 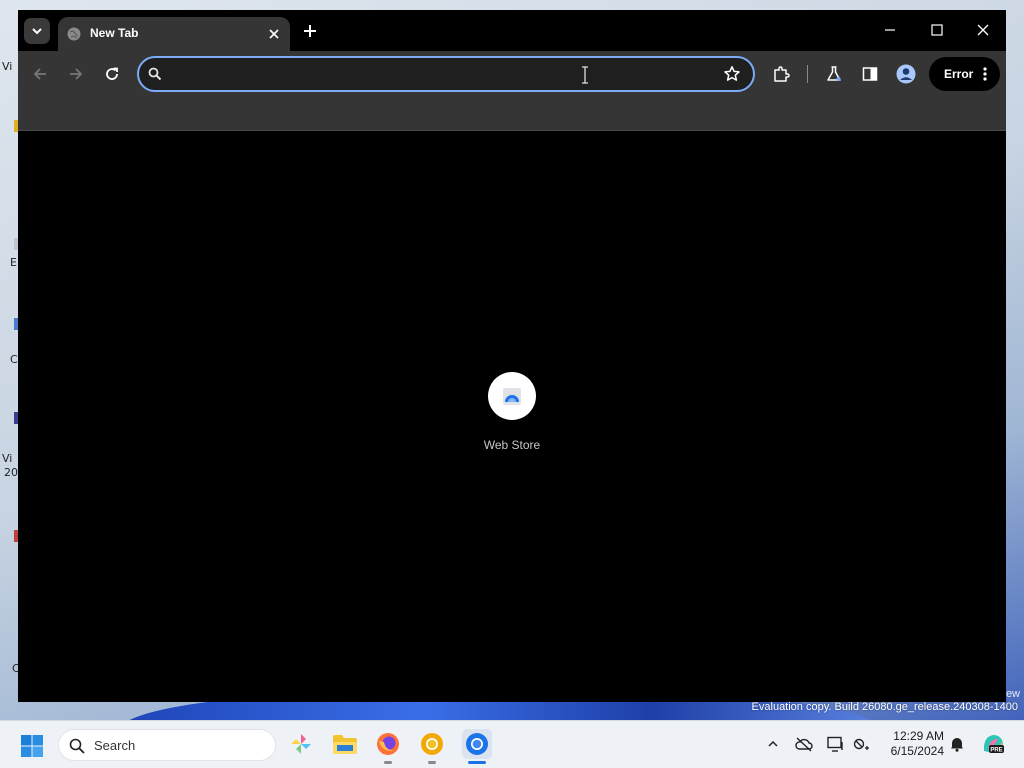 I want to click on shortcut-icon-circle, so click(x=512, y=396).